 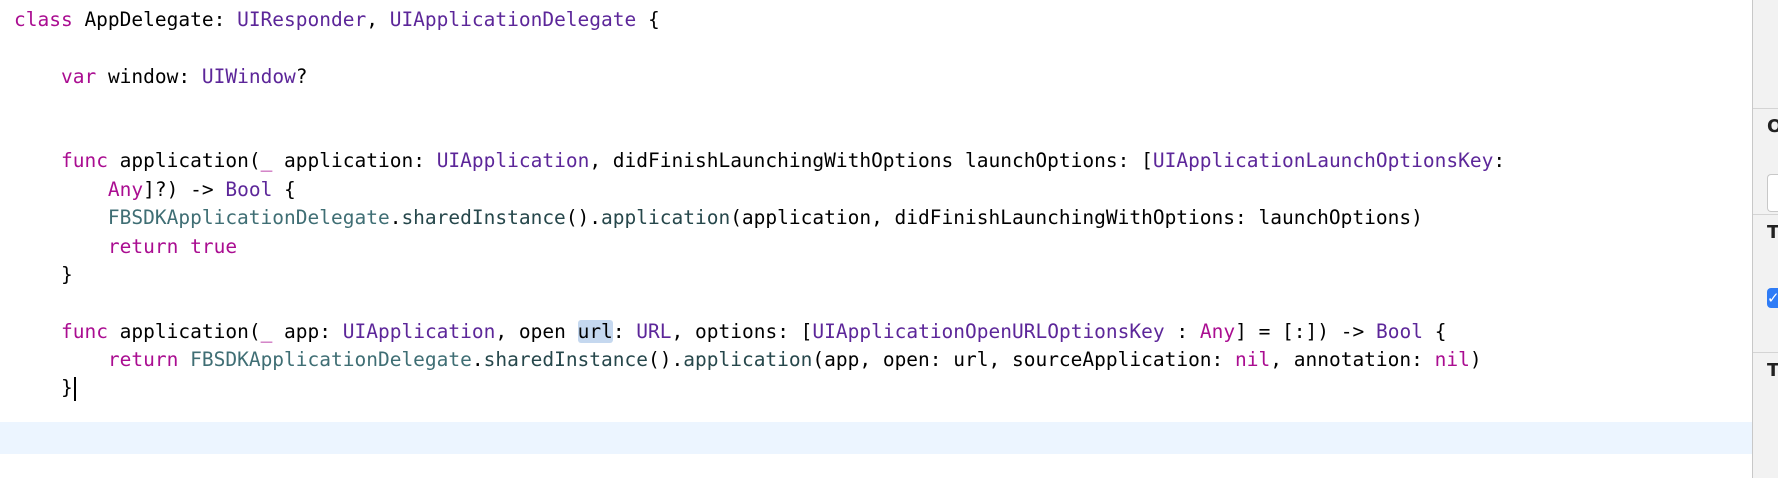 What do you see at coordinates (1772, 126) in the screenshot?
I see `inspector-section-label-1: O` at bounding box center [1772, 126].